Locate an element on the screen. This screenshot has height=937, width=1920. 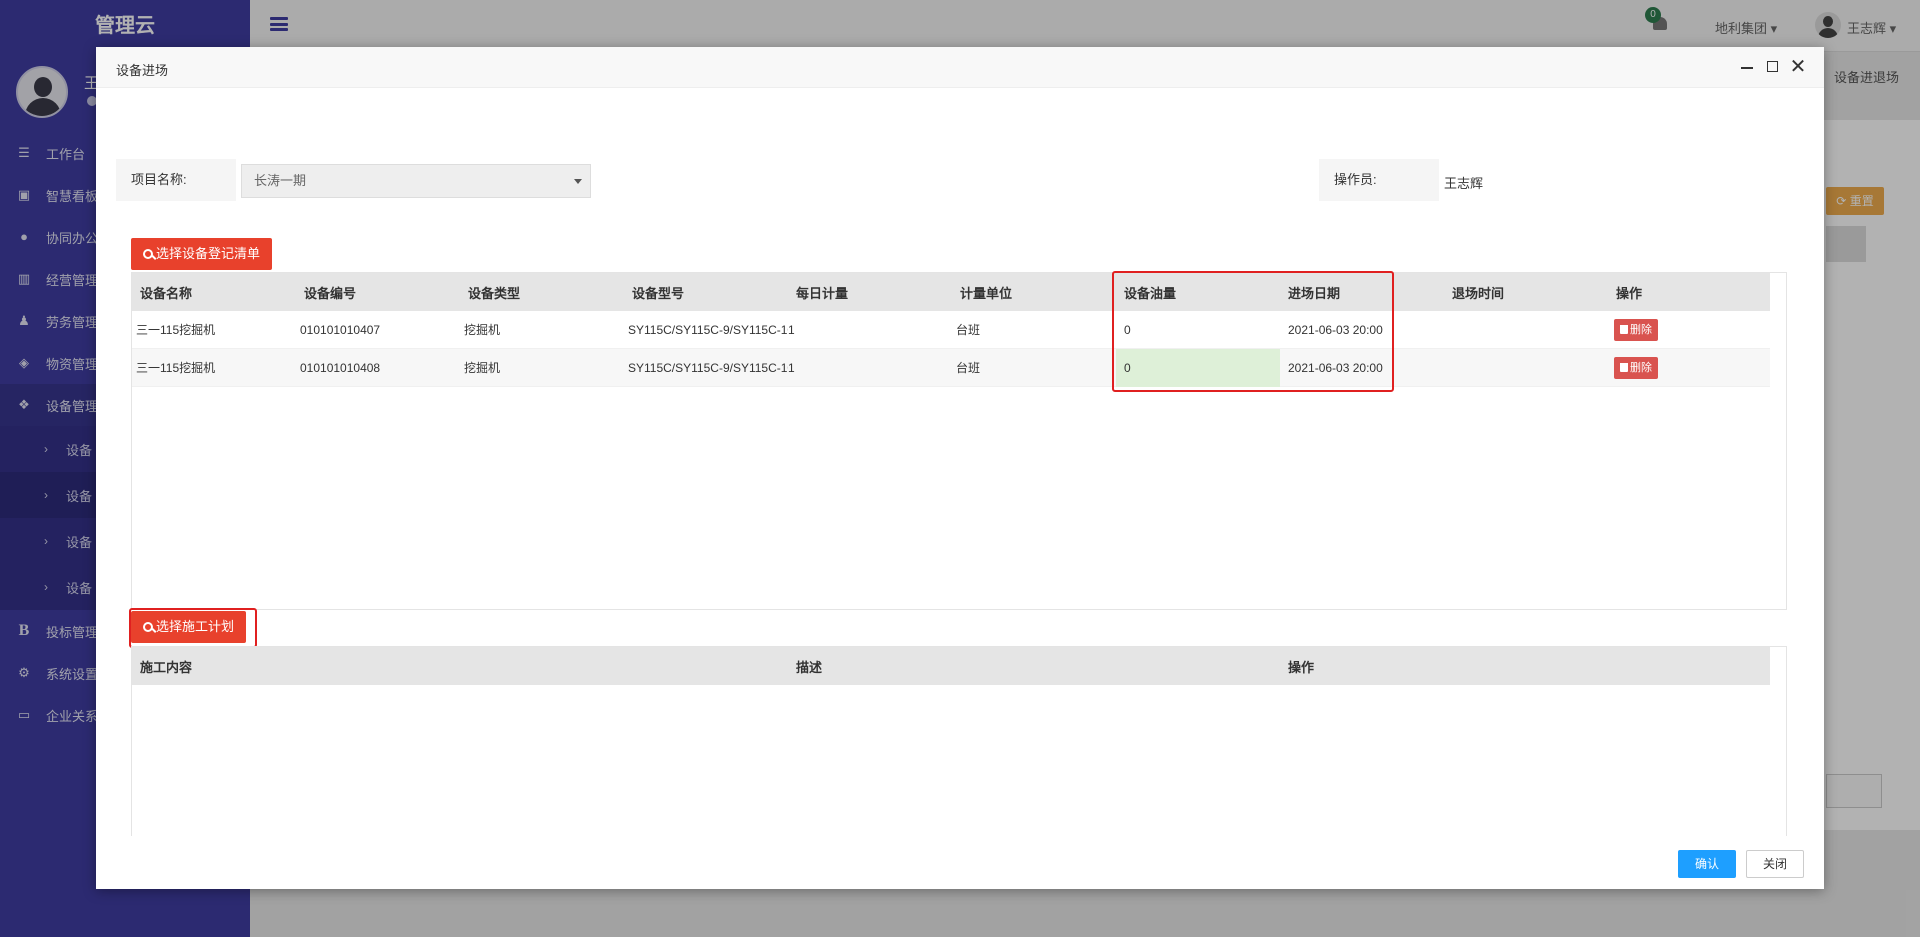
minimize-icon is located at coordinates (1747, 67).